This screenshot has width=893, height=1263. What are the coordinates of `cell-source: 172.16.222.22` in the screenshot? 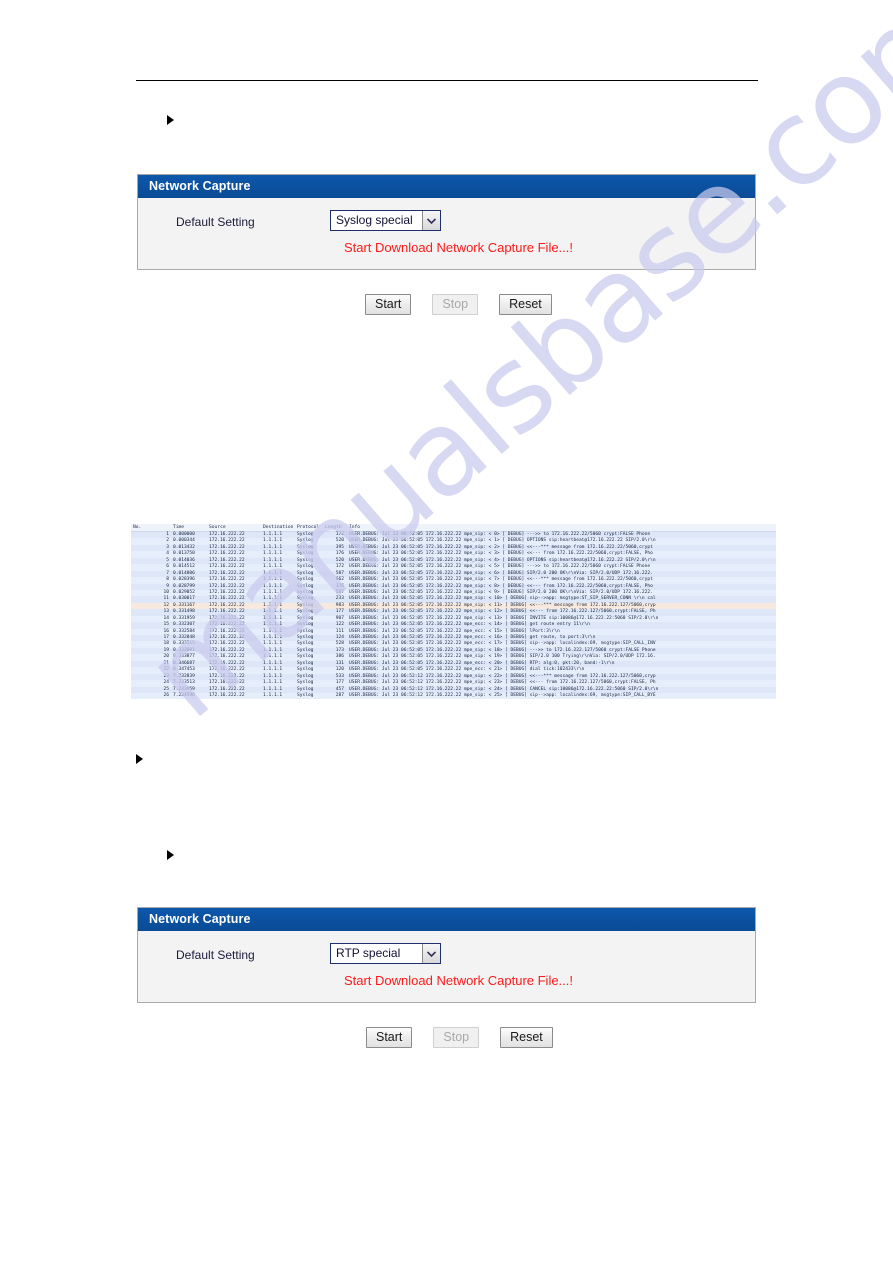 It's located at (227, 695).